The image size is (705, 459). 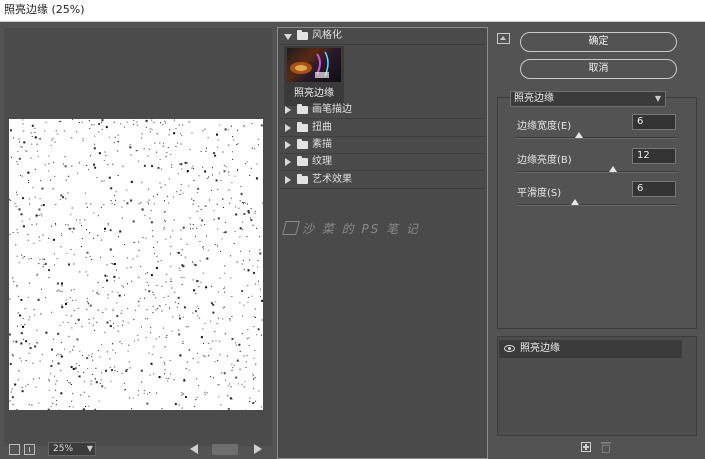 I want to click on watermark-logo-icon, so click(x=291, y=228).